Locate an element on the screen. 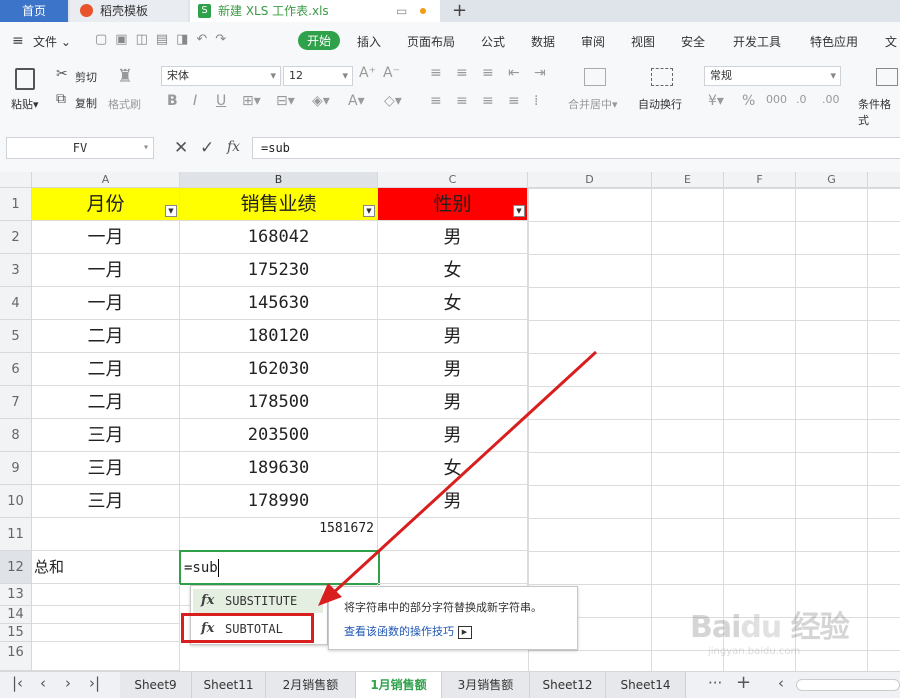 The height and width of the screenshot is (698, 900). row-header-14: 14 is located at coordinates (16, 615).